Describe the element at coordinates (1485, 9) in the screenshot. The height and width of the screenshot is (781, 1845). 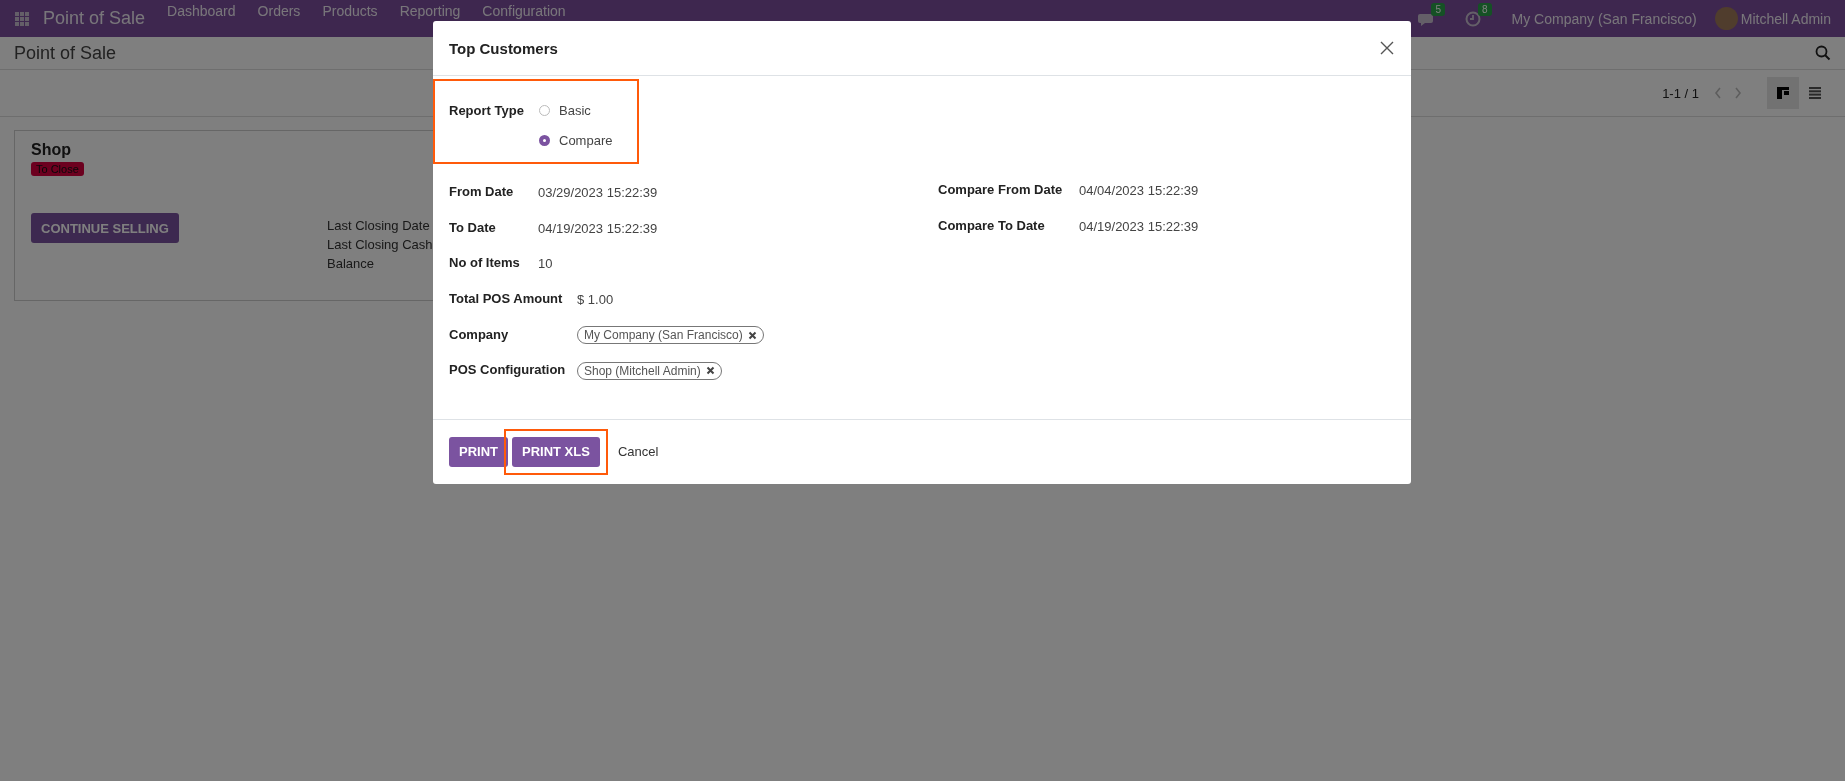
I see `count-badge: 8` at that location.